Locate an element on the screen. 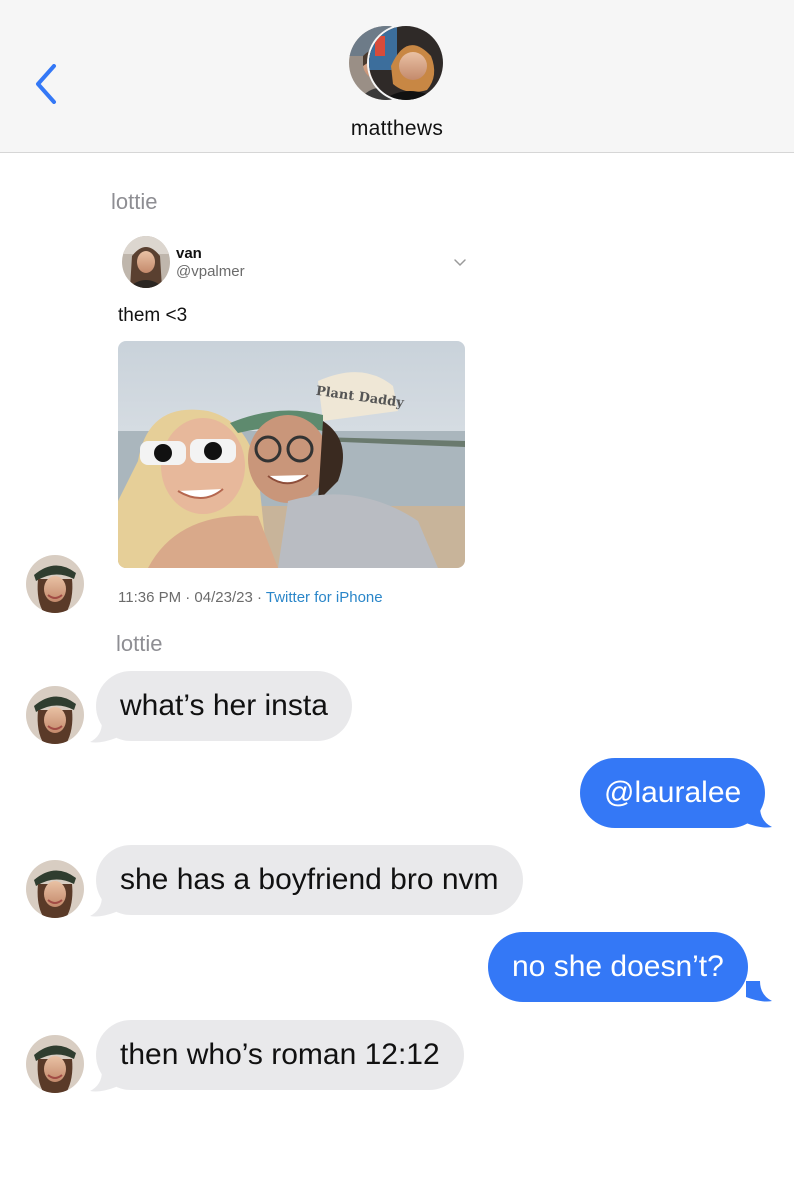 Image resolution: width=794 pixels, height=1200 pixels. back-button is located at coordinates (46, 84).